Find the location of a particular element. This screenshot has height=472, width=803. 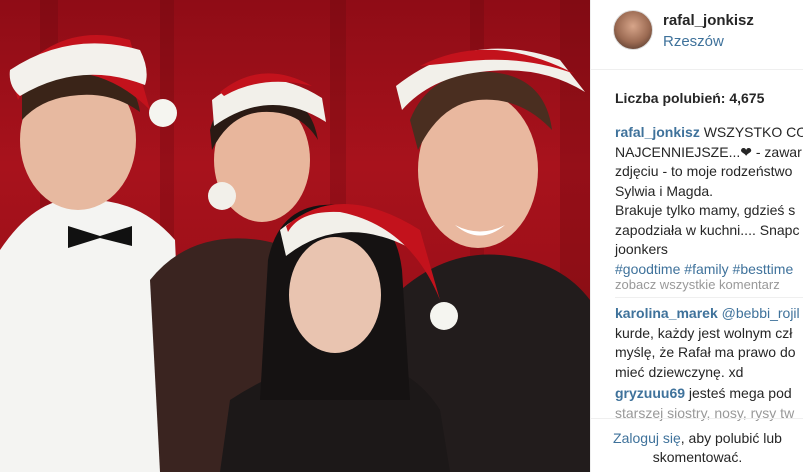

hashtag: #goodtime is located at coordinates (647, 269).